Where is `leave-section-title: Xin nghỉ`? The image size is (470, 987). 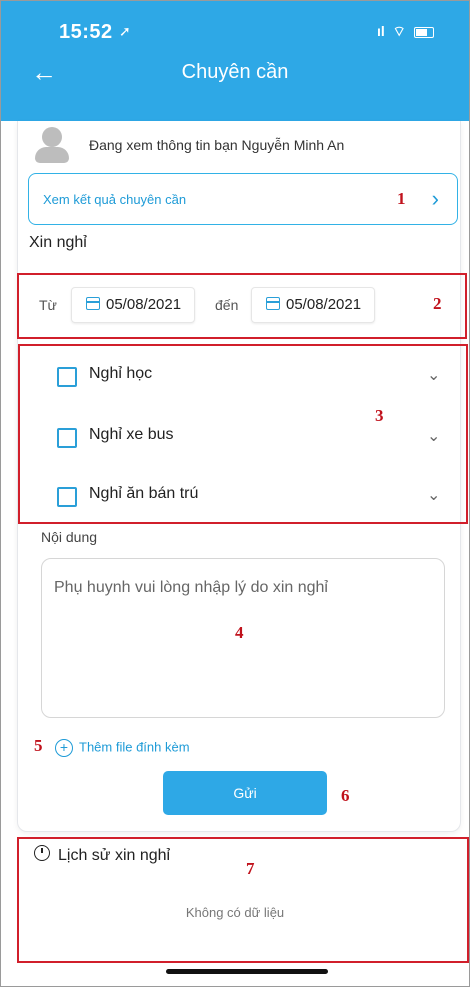 leave-section-title: Xin nghỉ is located at coordinates (58, 242).